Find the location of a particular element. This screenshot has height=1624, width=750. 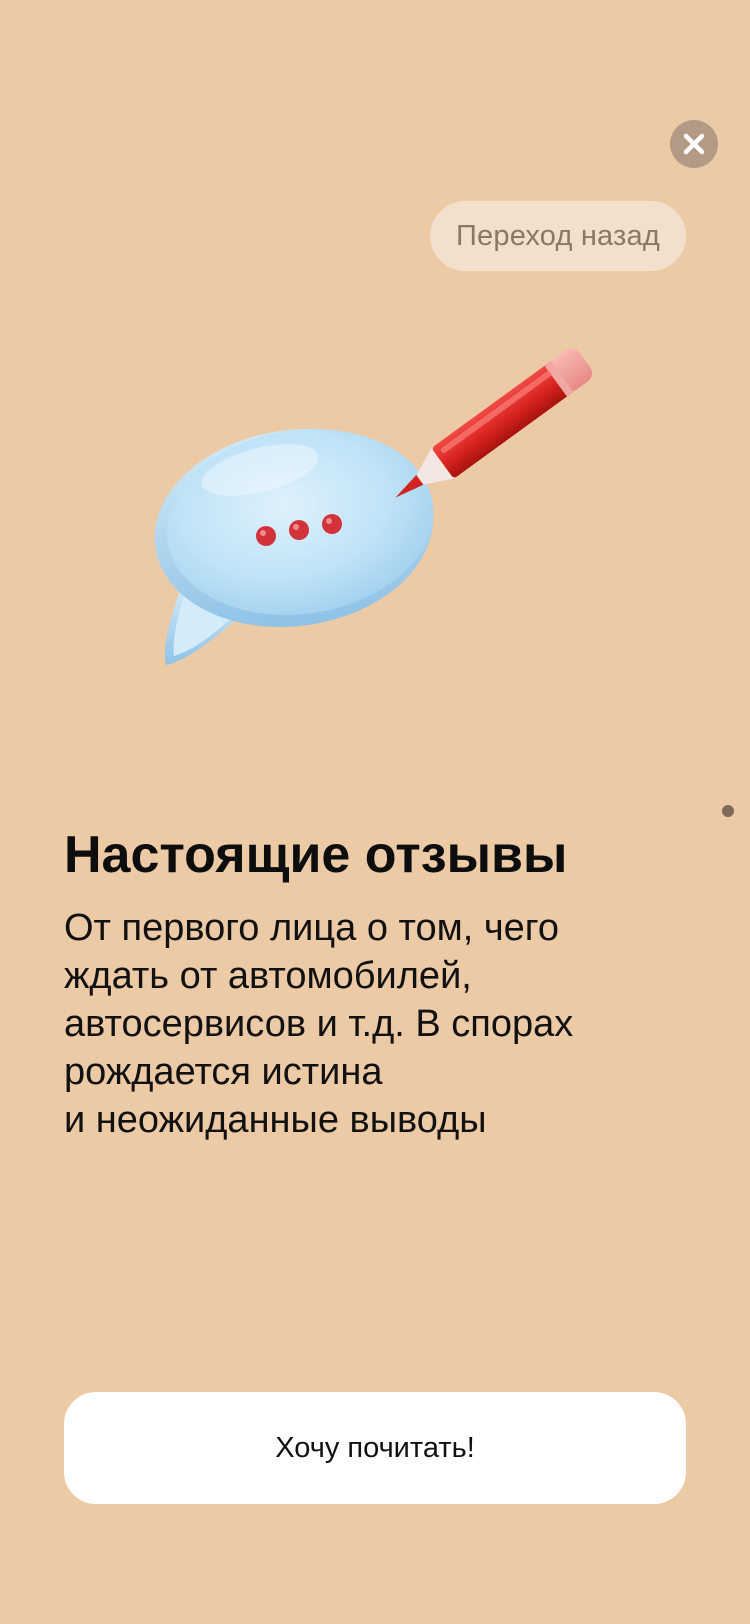

close-button is located at coordinates (694, 144).